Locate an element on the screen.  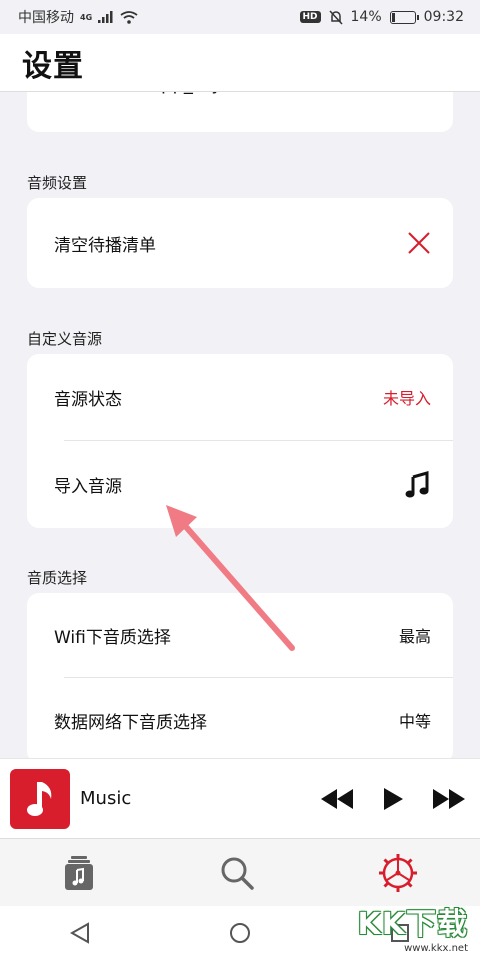
back-icon is located at coordinates (79, 933).